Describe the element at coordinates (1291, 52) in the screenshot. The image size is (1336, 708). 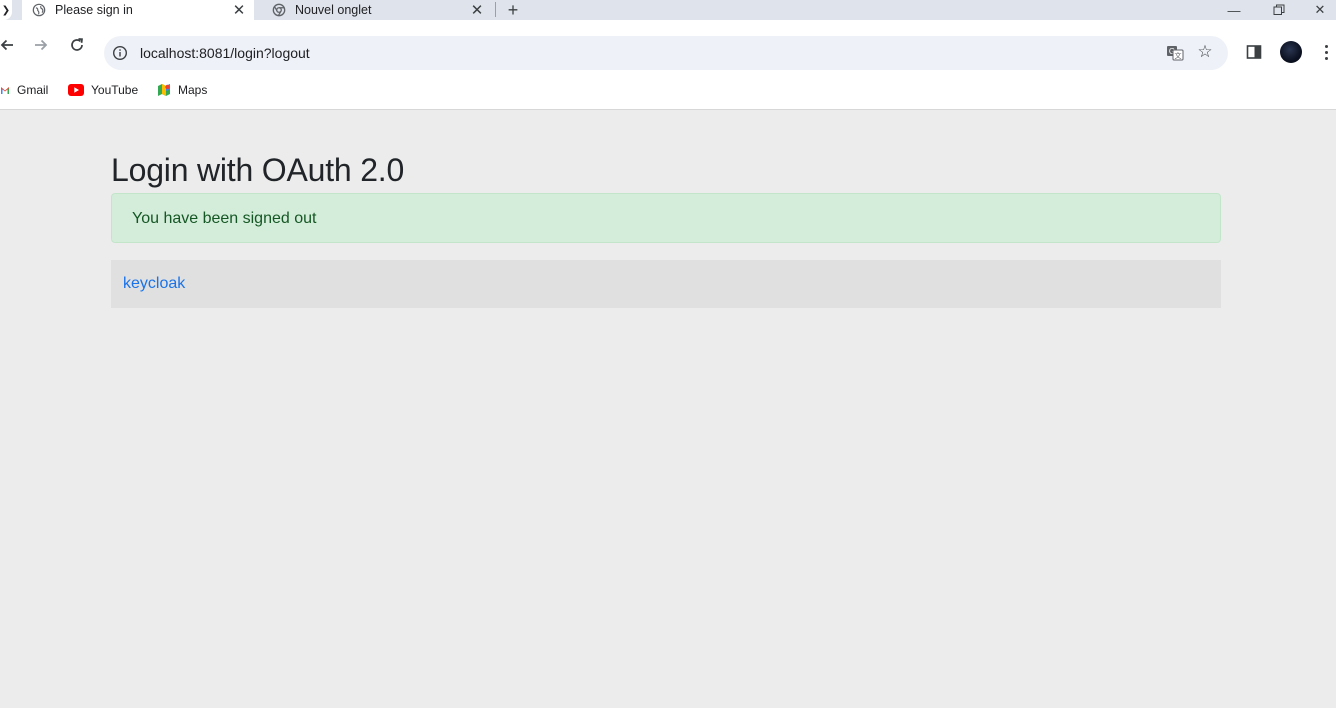
I see `profile-avatar` at that location.